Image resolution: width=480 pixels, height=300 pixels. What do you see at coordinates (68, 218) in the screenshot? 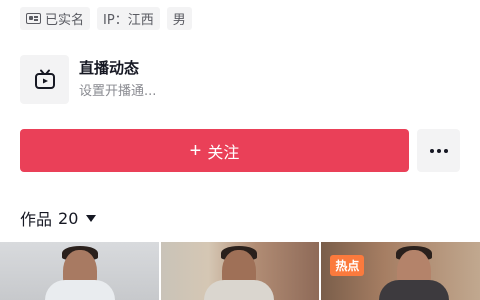
I see `works-count: 20` at bounding box center [68, 218].